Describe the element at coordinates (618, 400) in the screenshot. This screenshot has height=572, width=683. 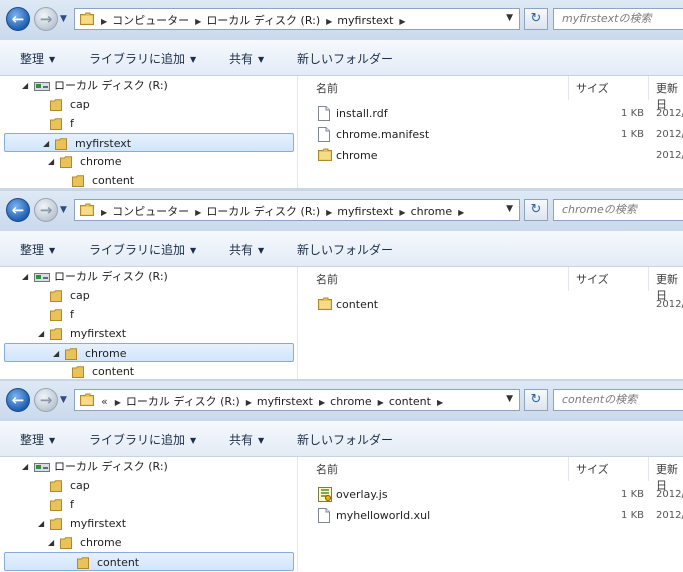
I see `search-input: contentの検索` at that location.